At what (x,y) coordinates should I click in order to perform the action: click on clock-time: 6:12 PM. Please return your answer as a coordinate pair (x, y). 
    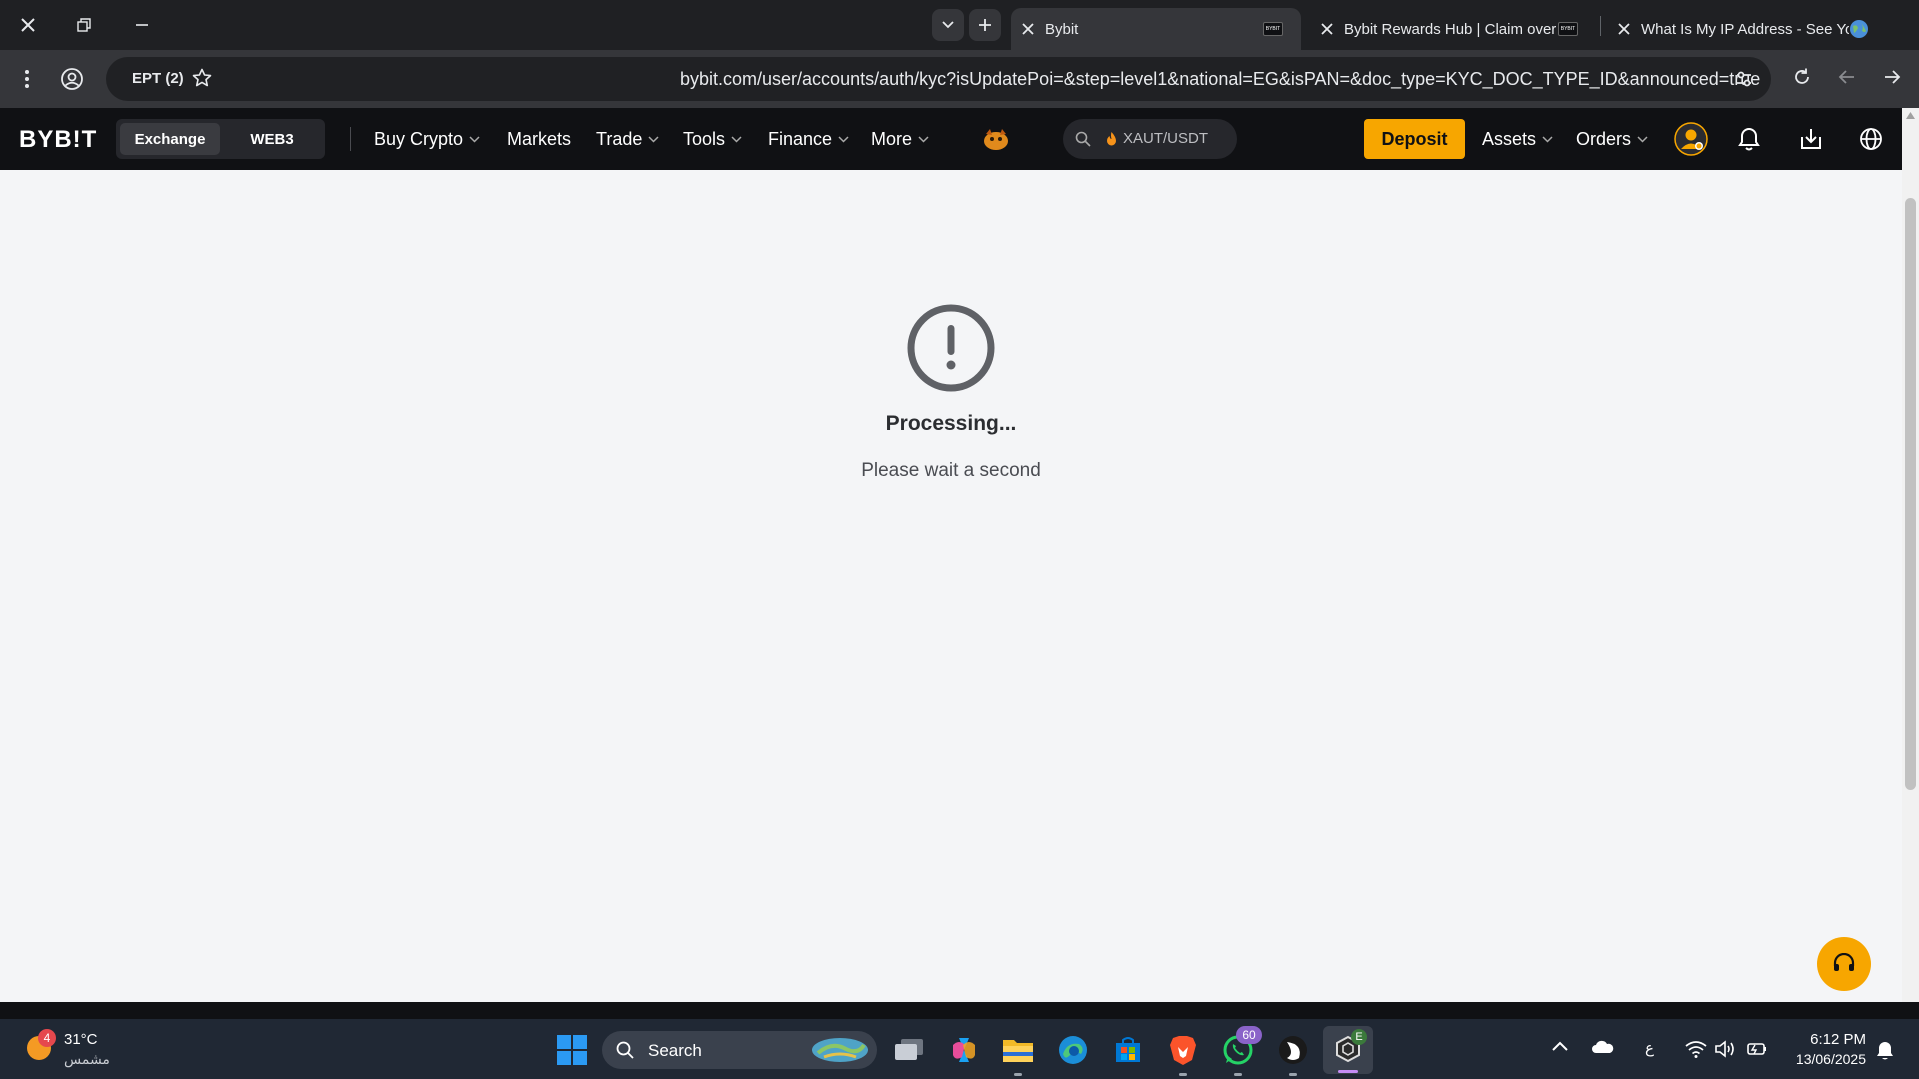
    Looking at the image, I should click on (1830, 1039).